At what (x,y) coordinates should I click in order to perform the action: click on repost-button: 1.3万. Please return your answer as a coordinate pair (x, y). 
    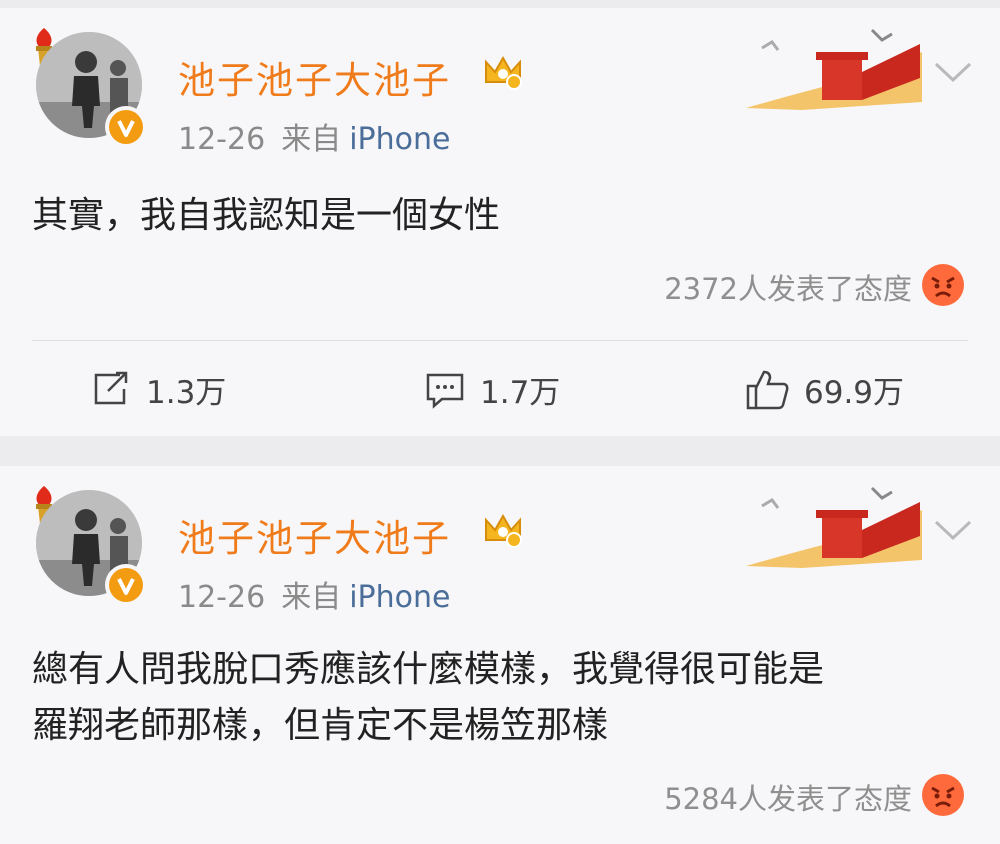
    Looking at the image, I should click on (158, 389).